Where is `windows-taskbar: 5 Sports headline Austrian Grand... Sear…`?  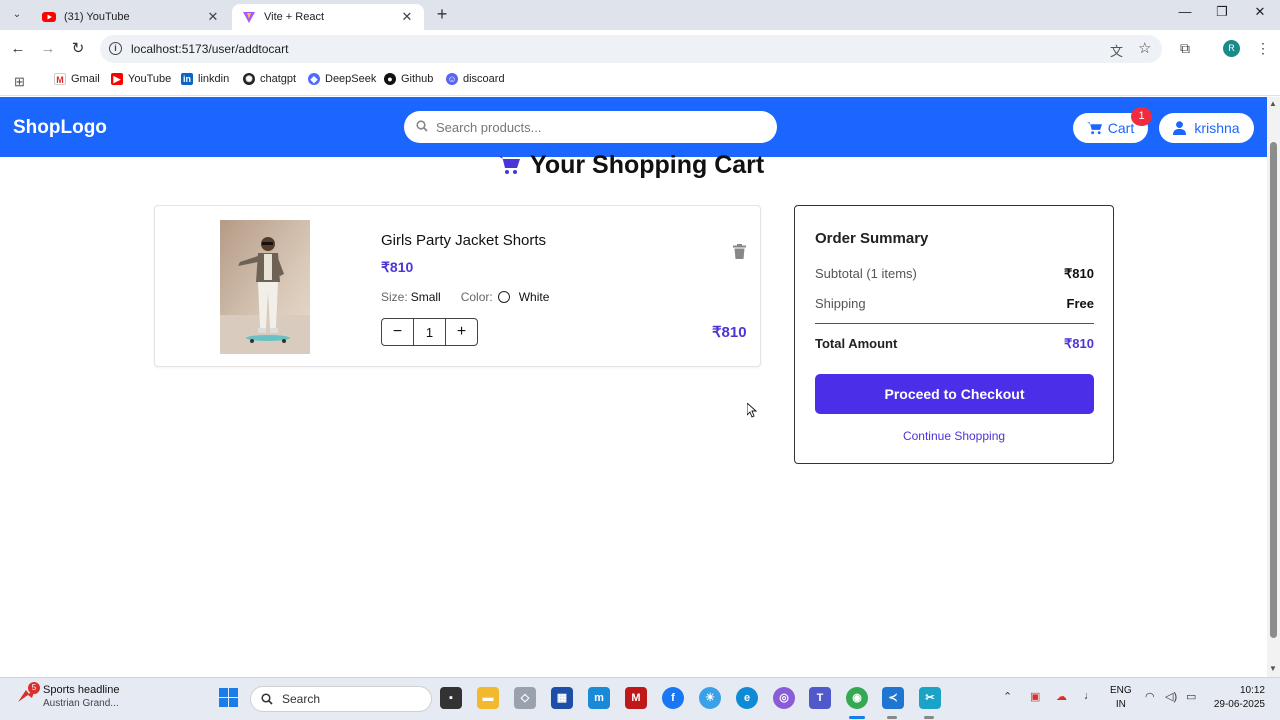 windows-taskbar: 5 Sports headline Austrian Grand... Sear… is located at coordinates (640, 698).